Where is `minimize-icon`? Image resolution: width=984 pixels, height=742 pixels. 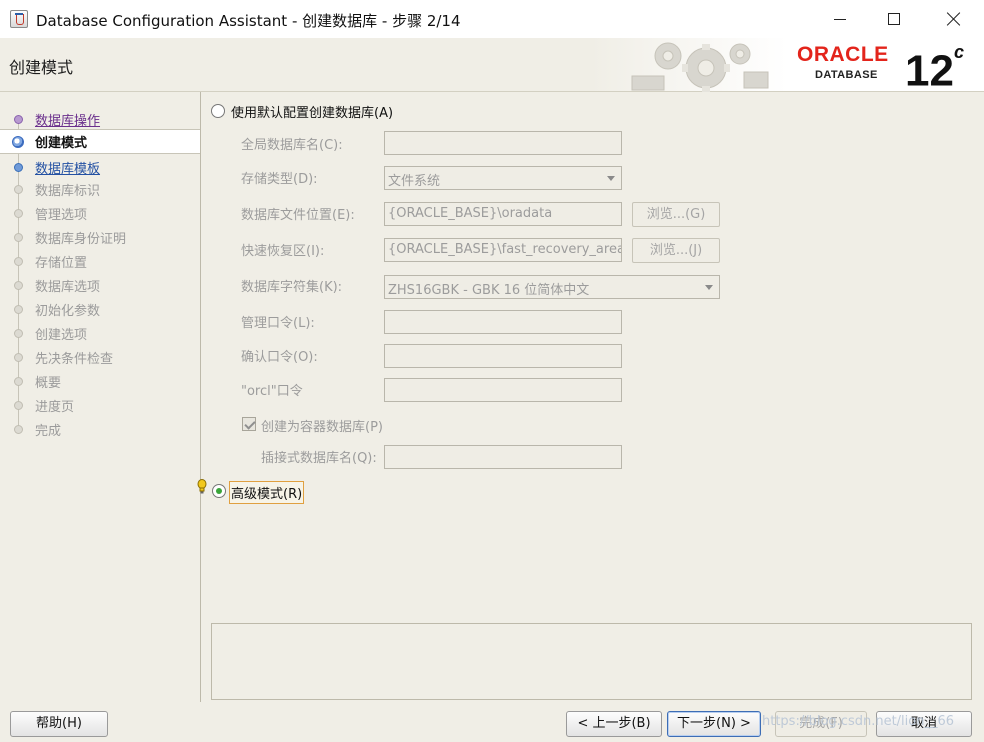 minimize-icon is located at coordinates (840, 19).